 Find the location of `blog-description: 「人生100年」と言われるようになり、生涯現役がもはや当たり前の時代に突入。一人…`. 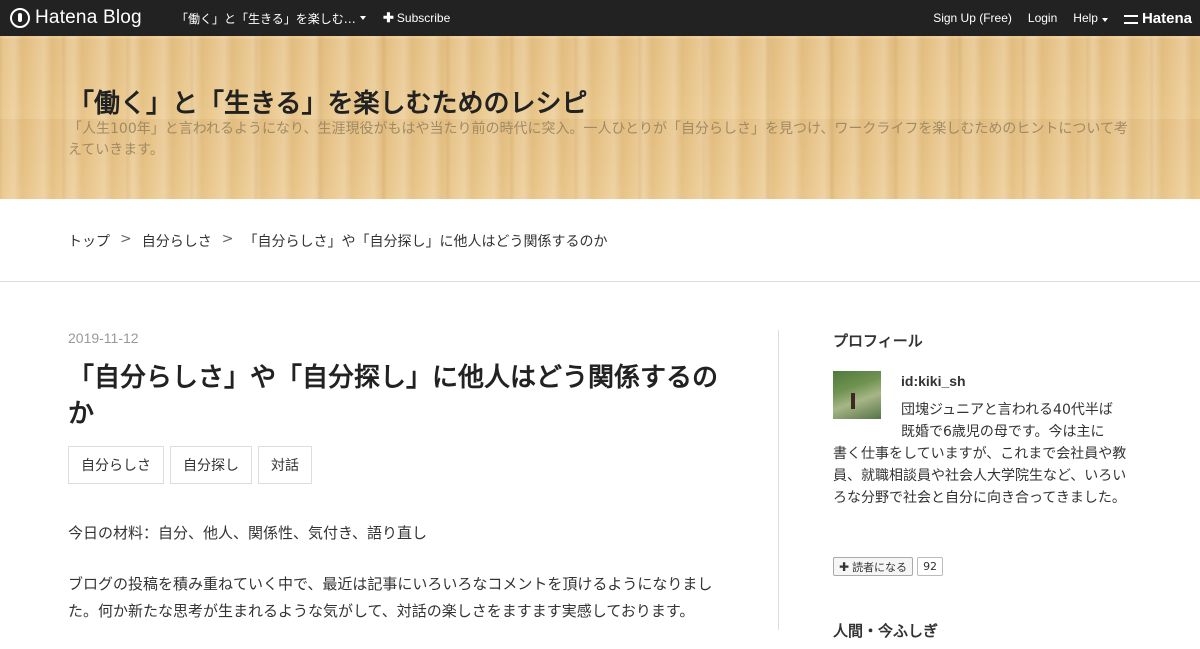

blog-description: 「人生100年」と言われるようになり、生涯現役がもはや当たり前の時代に突入。一人… is located at coordinates (598, 139).